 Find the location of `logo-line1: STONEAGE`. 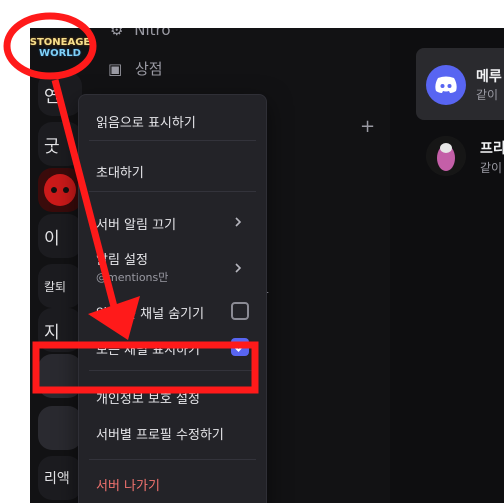

logo-line1: STONEAGE is located at coordinates (60, 42).